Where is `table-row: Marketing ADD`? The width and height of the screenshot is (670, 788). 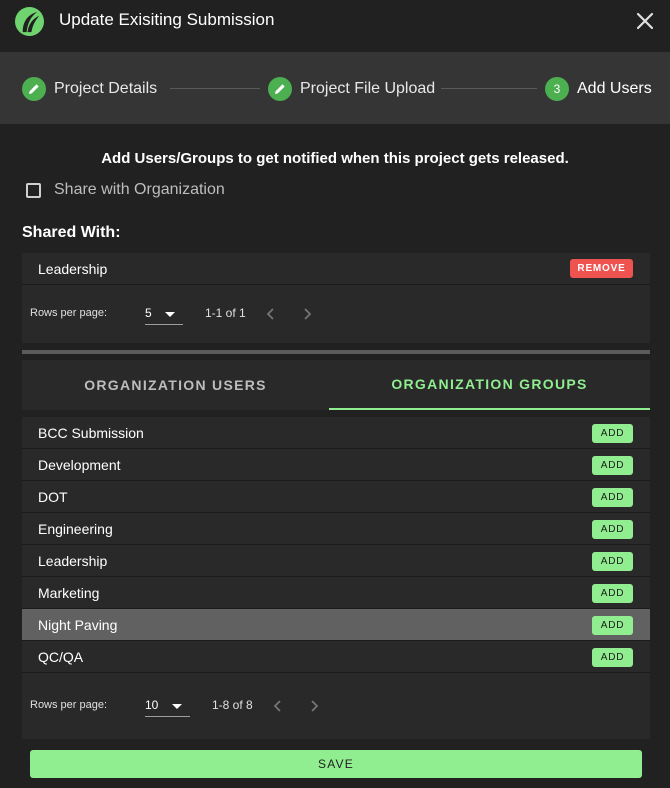 table-row: Marketing ADD is located at coordinates (336, 593).